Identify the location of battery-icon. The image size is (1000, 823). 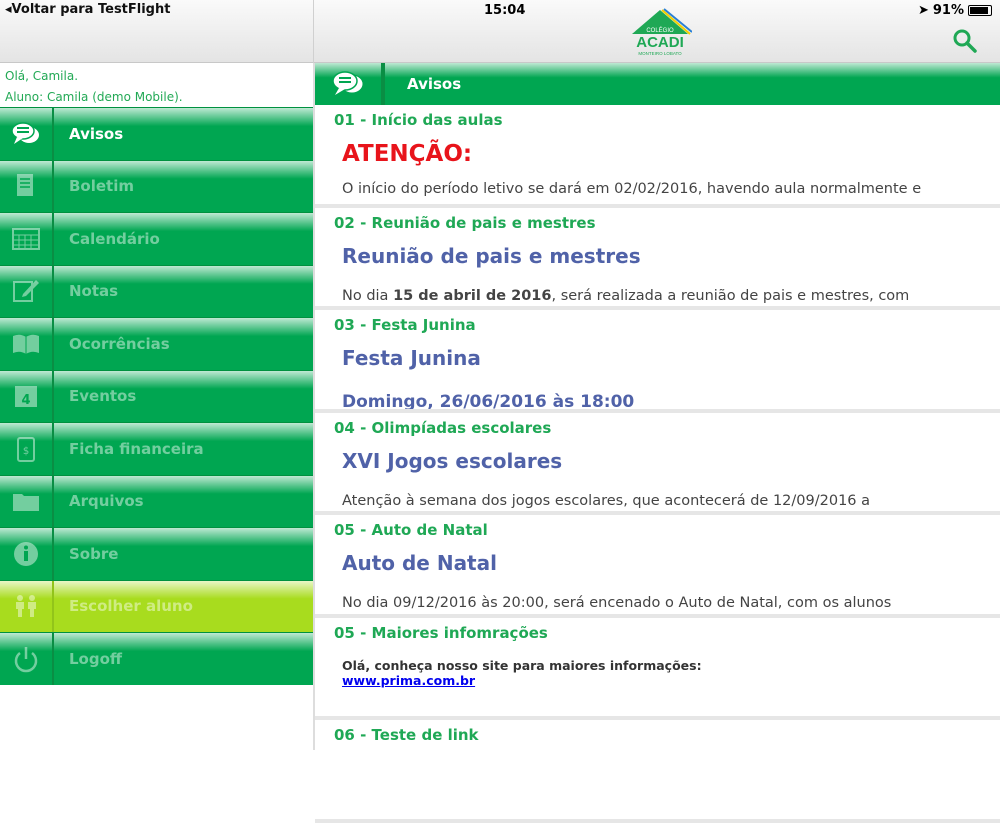
(980, 10).